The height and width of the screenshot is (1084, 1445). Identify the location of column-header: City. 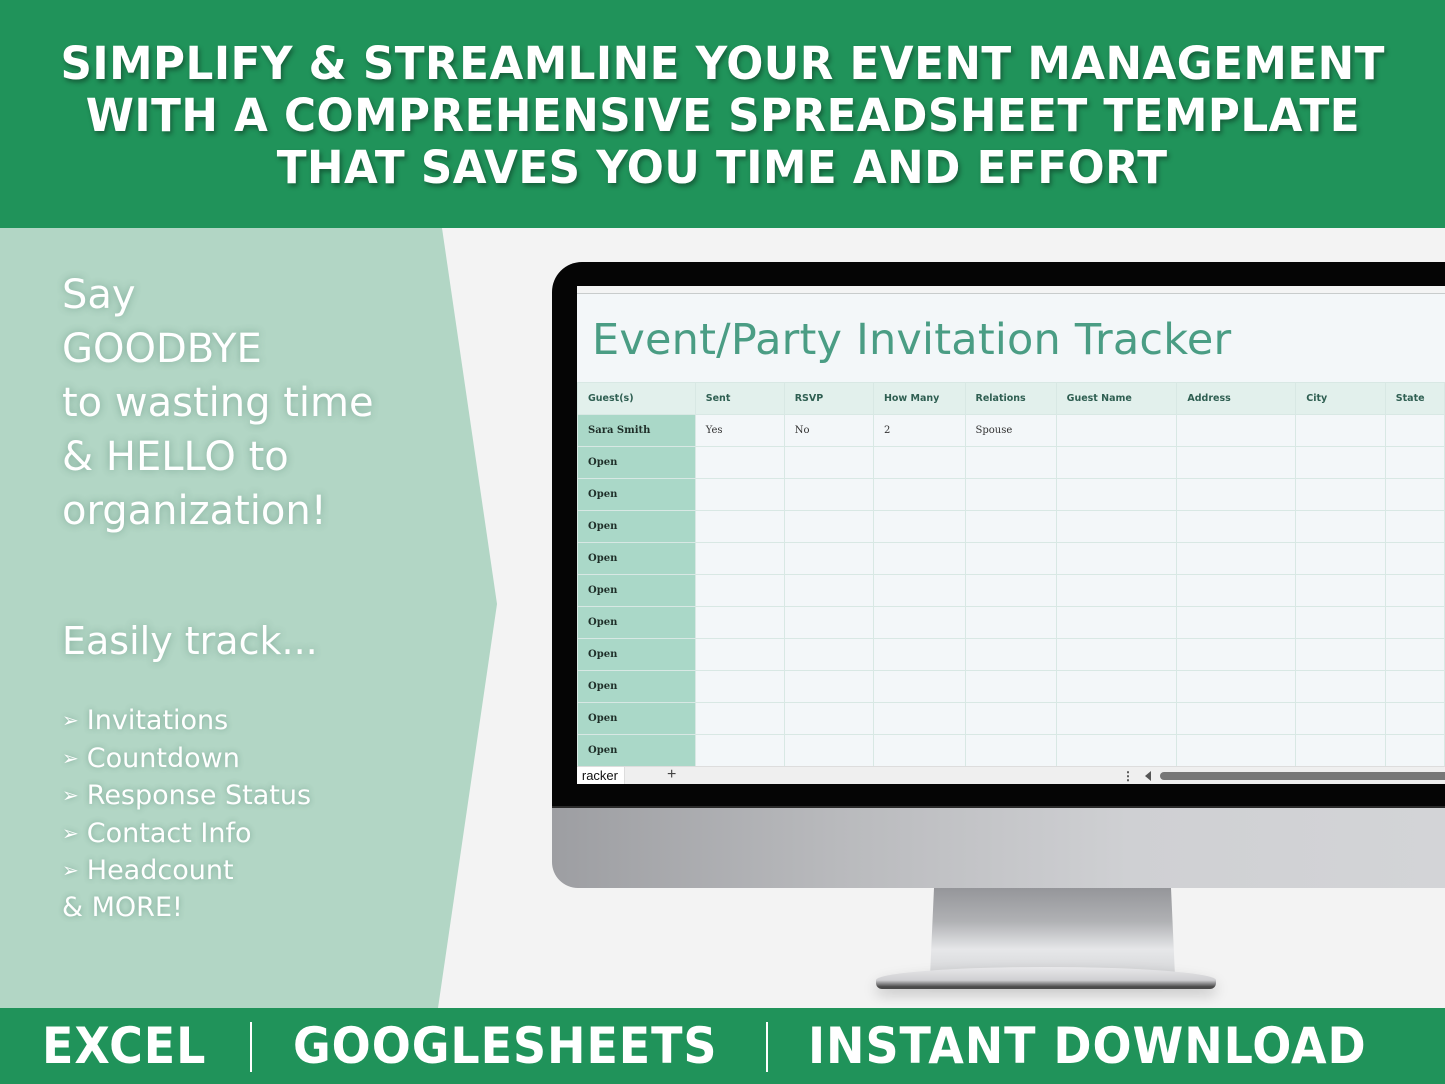
(1340, 398).